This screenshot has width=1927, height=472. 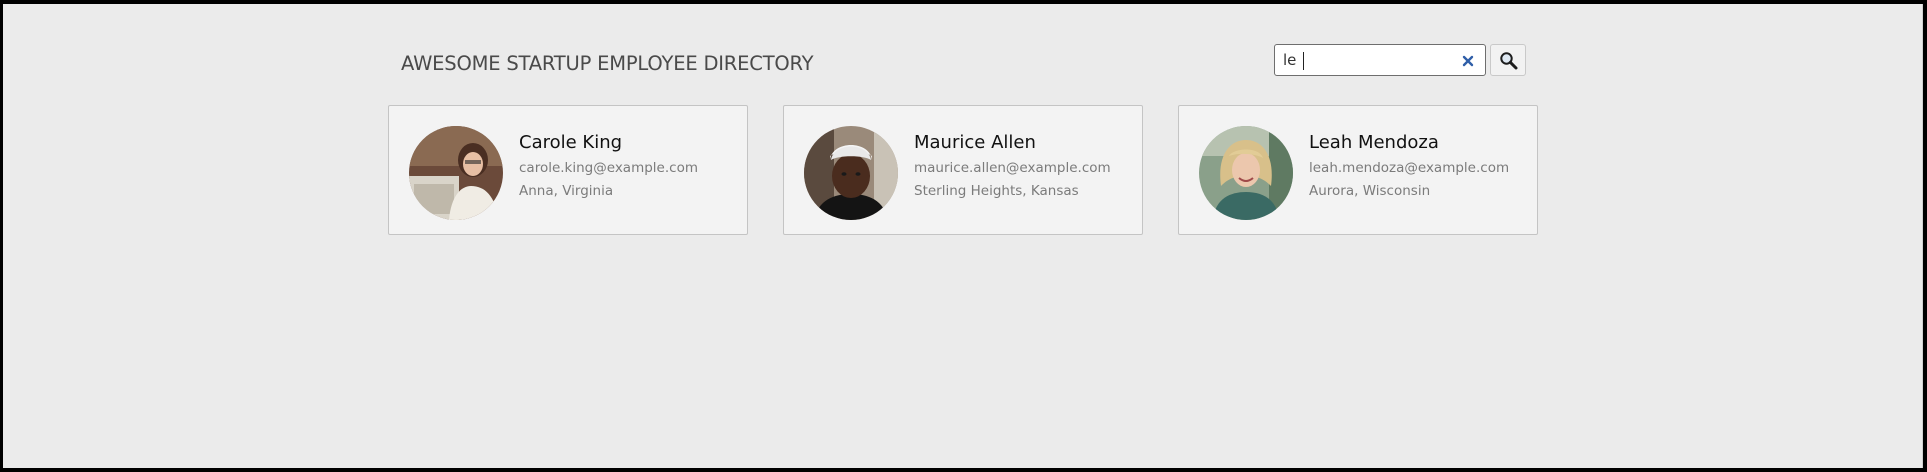 I want to click on employee-email: maurice.allen@example.com, so click(x=1012, y=168).